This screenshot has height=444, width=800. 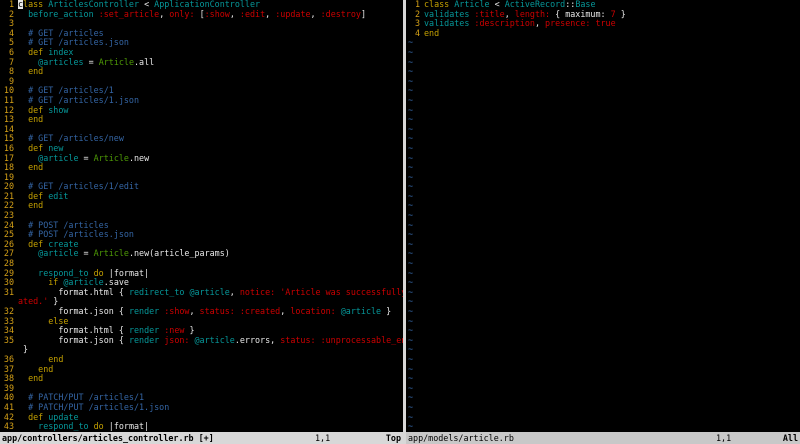 What do you see at coordinates (139, 157) in the screenshot?
I see `code-token: .new` at bounding box center [139, 157].